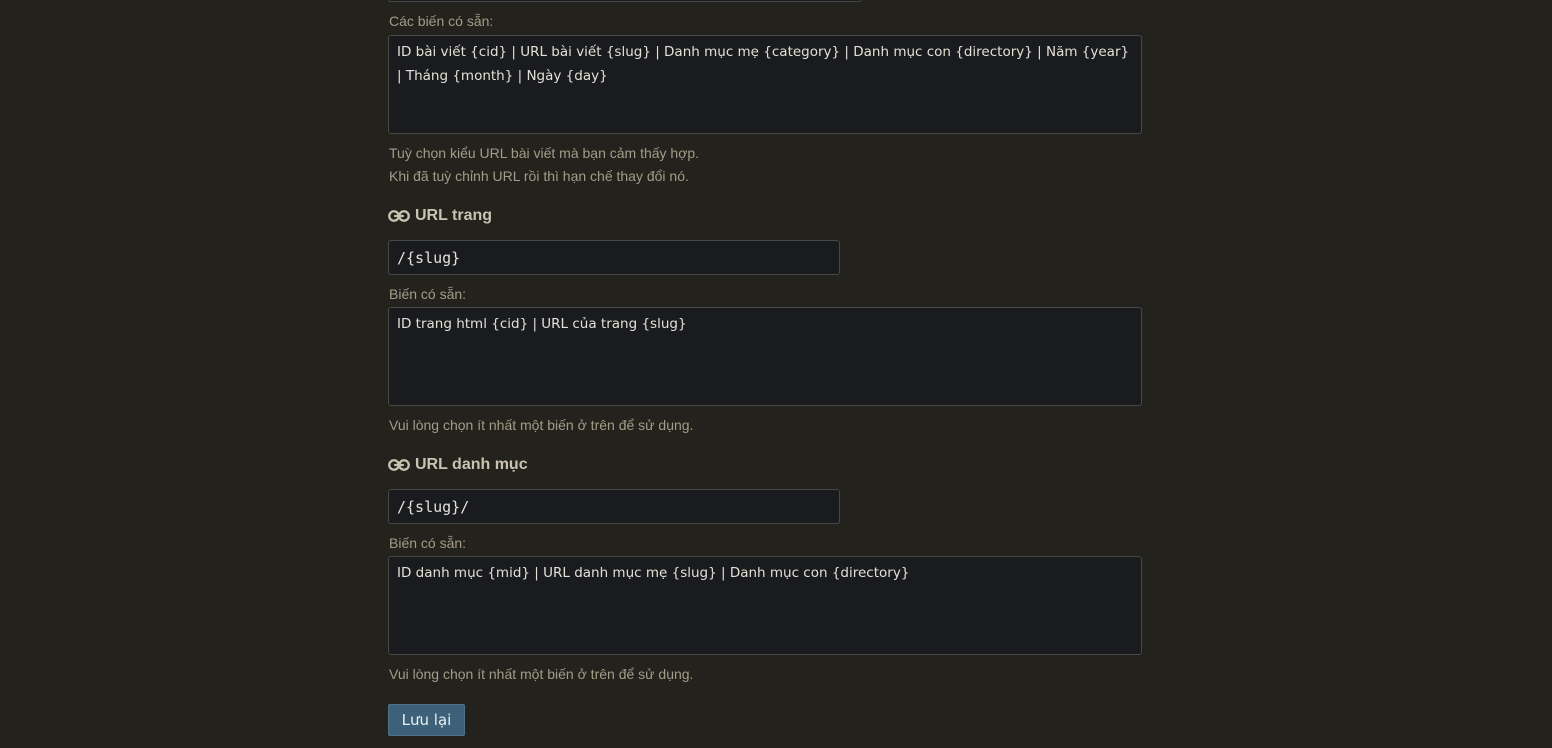 This screenshot has width=1552, height=748. I want to click on post-url-vars-label: Các biến có sẵn:, so click(441, 21).